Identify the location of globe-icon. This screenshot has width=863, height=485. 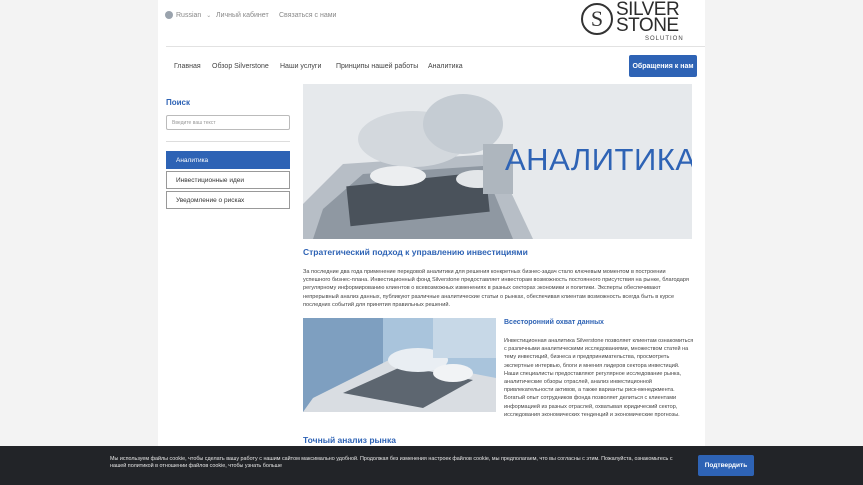
(169, 15).